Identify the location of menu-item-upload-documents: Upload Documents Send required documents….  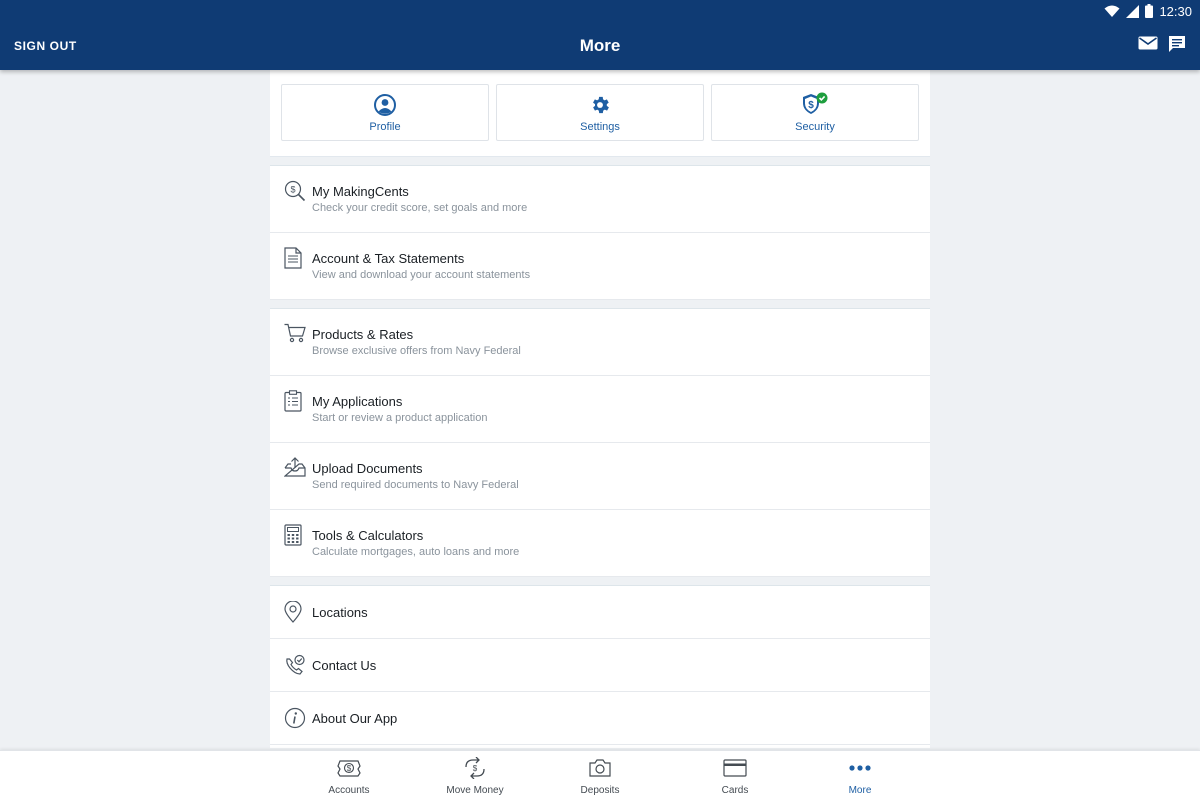
(600, 476).